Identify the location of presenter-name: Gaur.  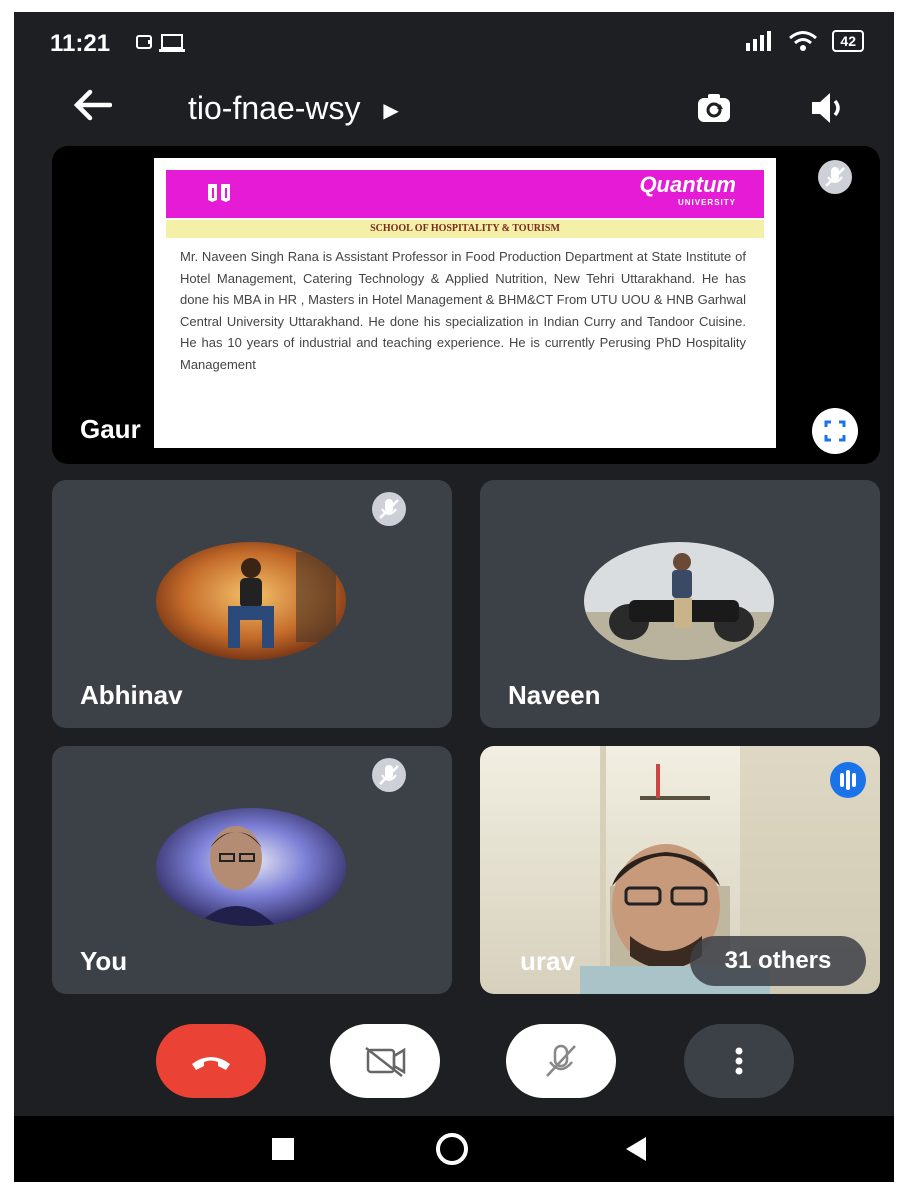
(110, 429).